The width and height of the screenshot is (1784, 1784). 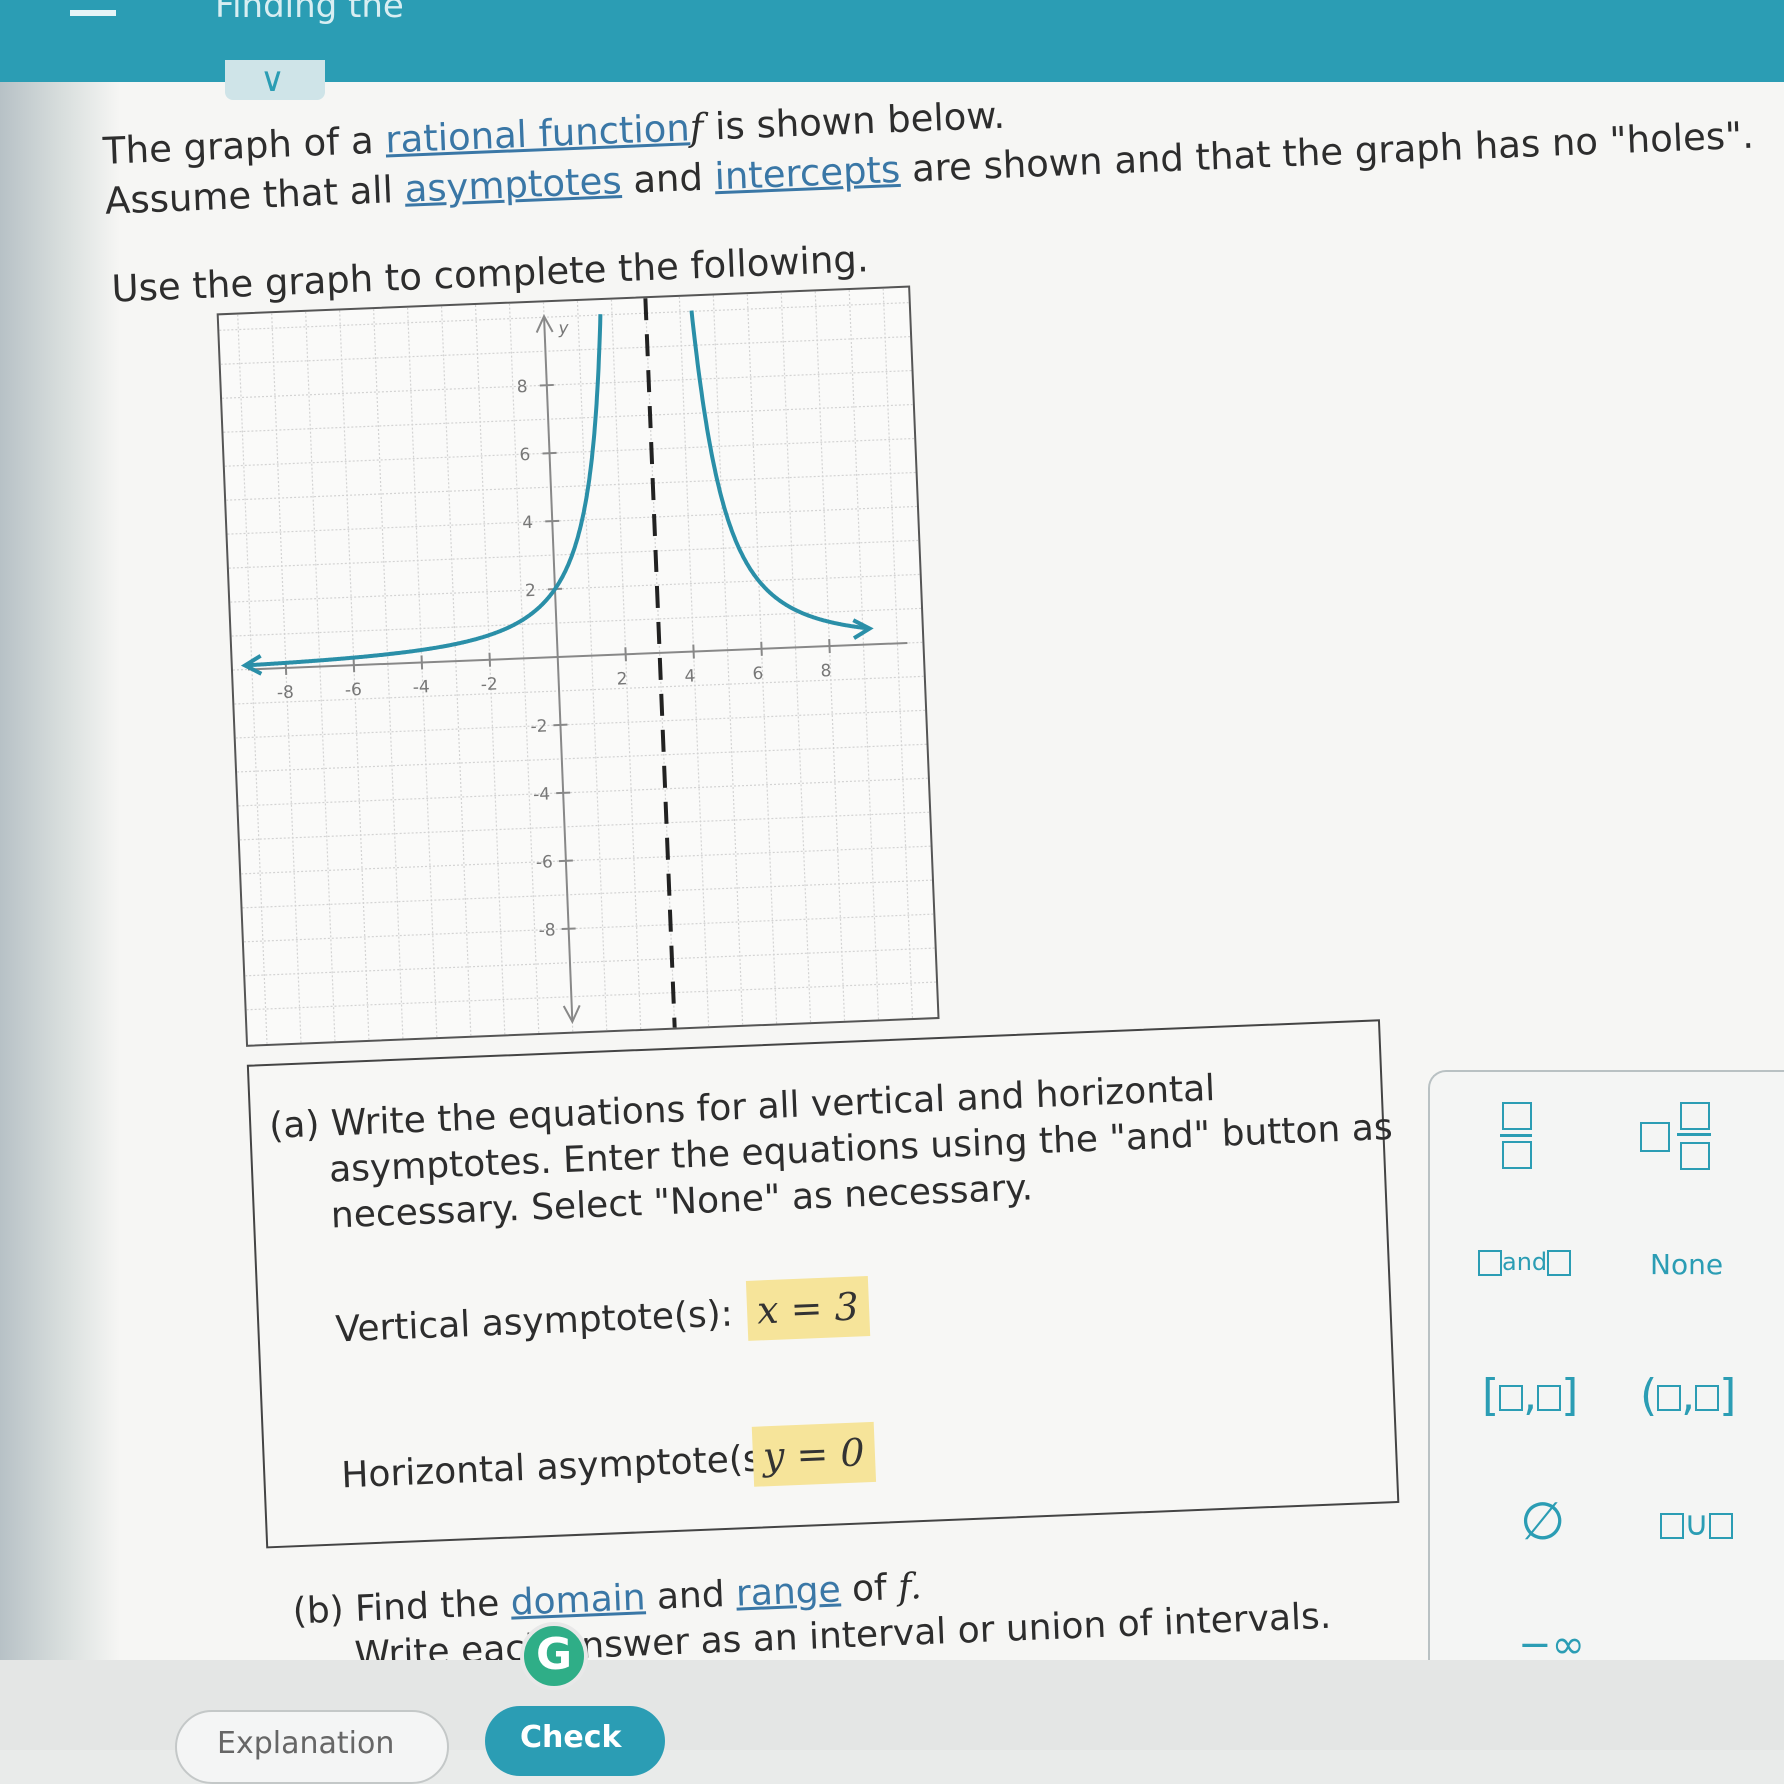 I want to click on domain-link: domain, so click(x=578, y=1600).